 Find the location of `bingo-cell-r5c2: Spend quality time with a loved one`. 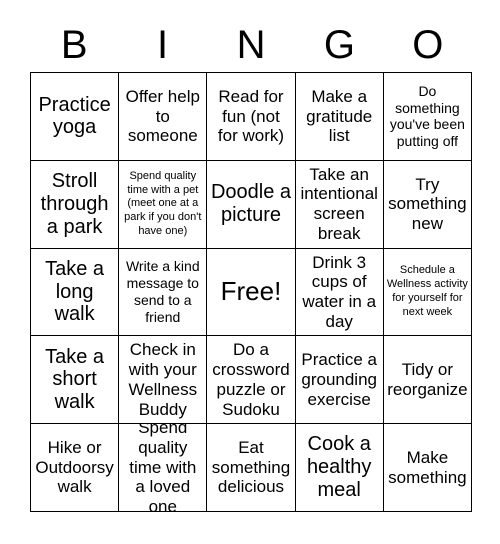

bingo-cell-r5c2: Spend quality time with a loved one is located at coordinates (163, 468).